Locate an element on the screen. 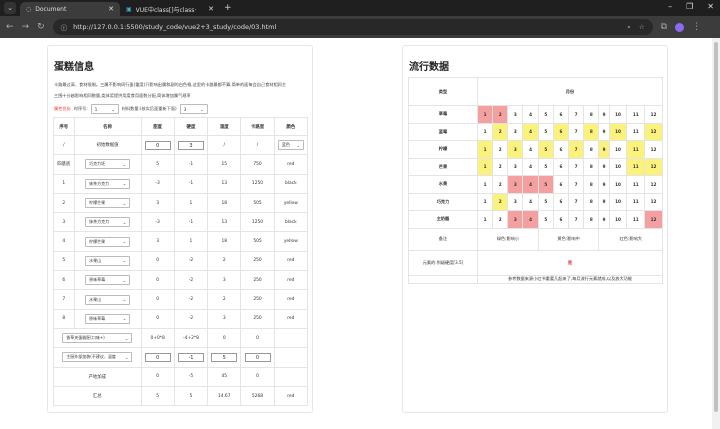 Image resolution: width=720 pixels, height=429 pixels. forward-icon: → is located at coordinates (26, 27).